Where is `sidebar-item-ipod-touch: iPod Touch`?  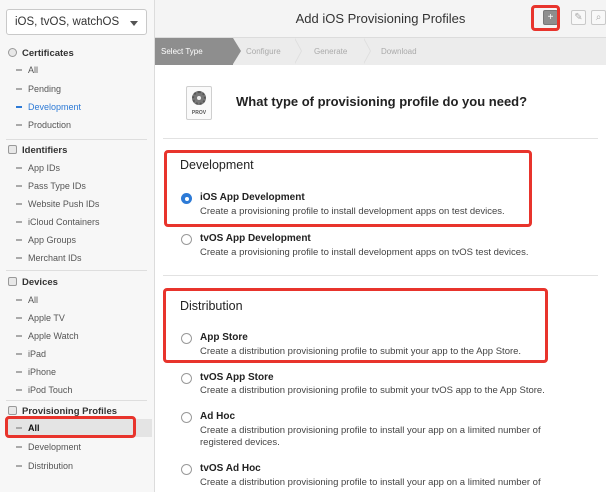
sidebar-item-ipod-touch: iPod Touch is located at coordinates (44, 390).